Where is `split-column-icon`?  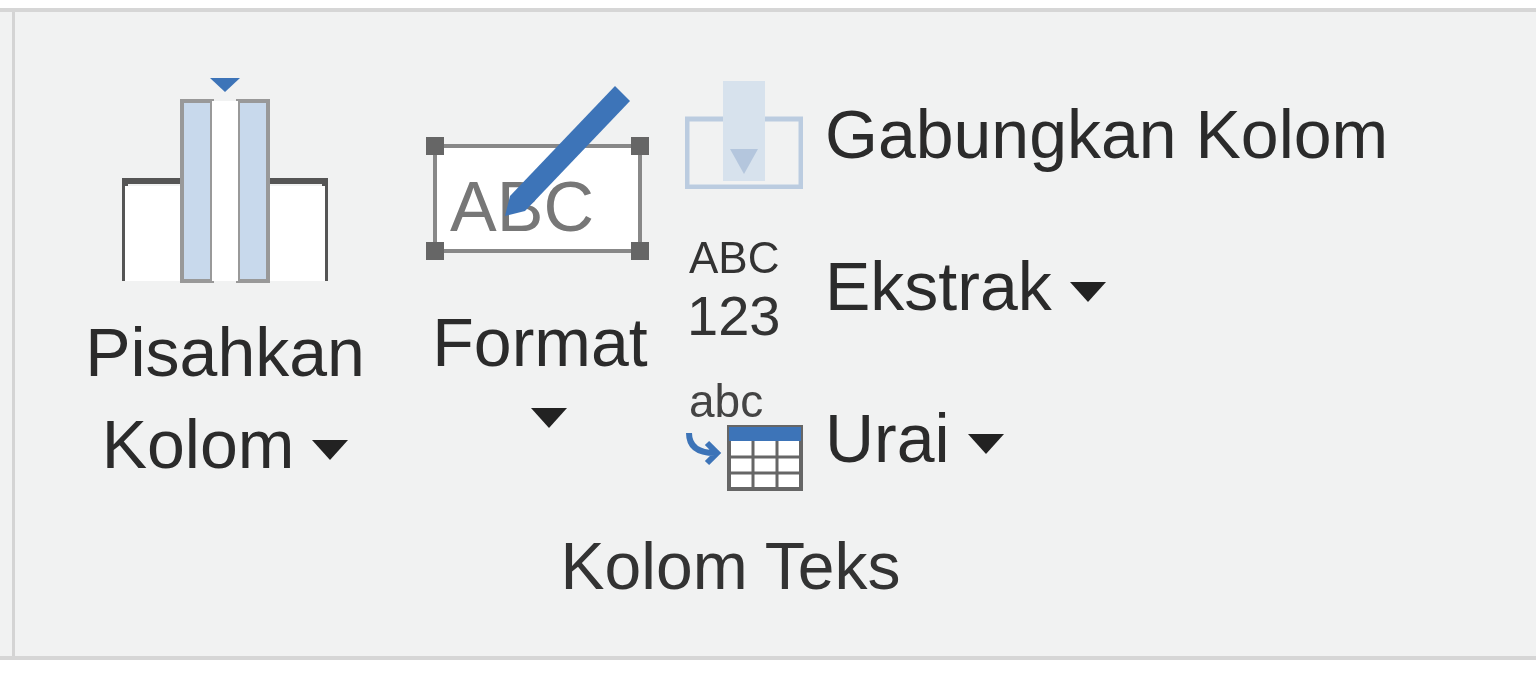
split-column-icon is located at coordinates (225, 181).